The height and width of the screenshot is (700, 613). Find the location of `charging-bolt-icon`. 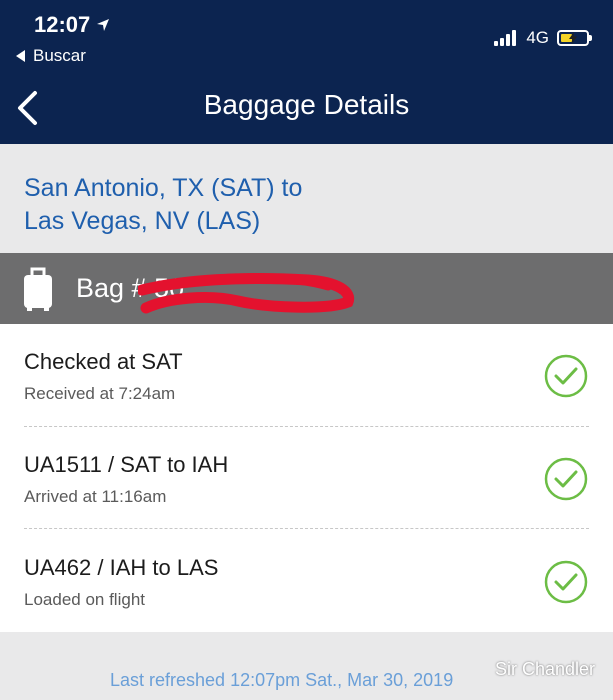

charging-bolt-icon is located at coordinates (573, 38).